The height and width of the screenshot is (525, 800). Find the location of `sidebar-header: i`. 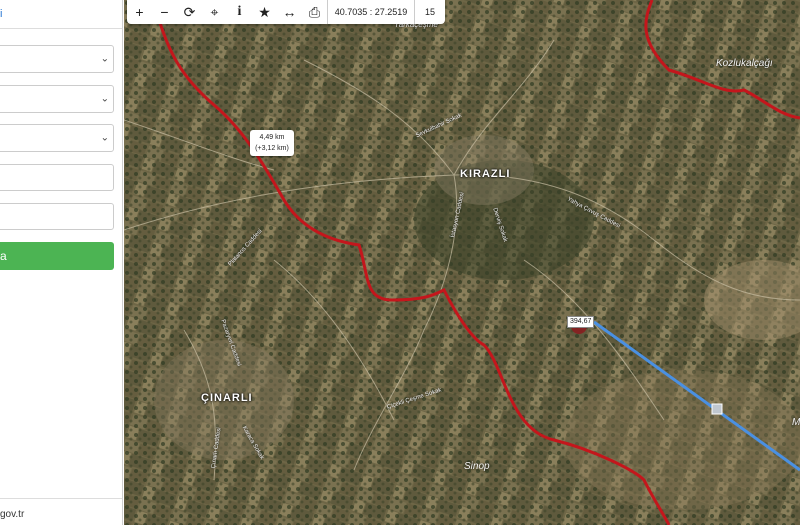

sidebar-header: i is located at coordinates (61, 14).